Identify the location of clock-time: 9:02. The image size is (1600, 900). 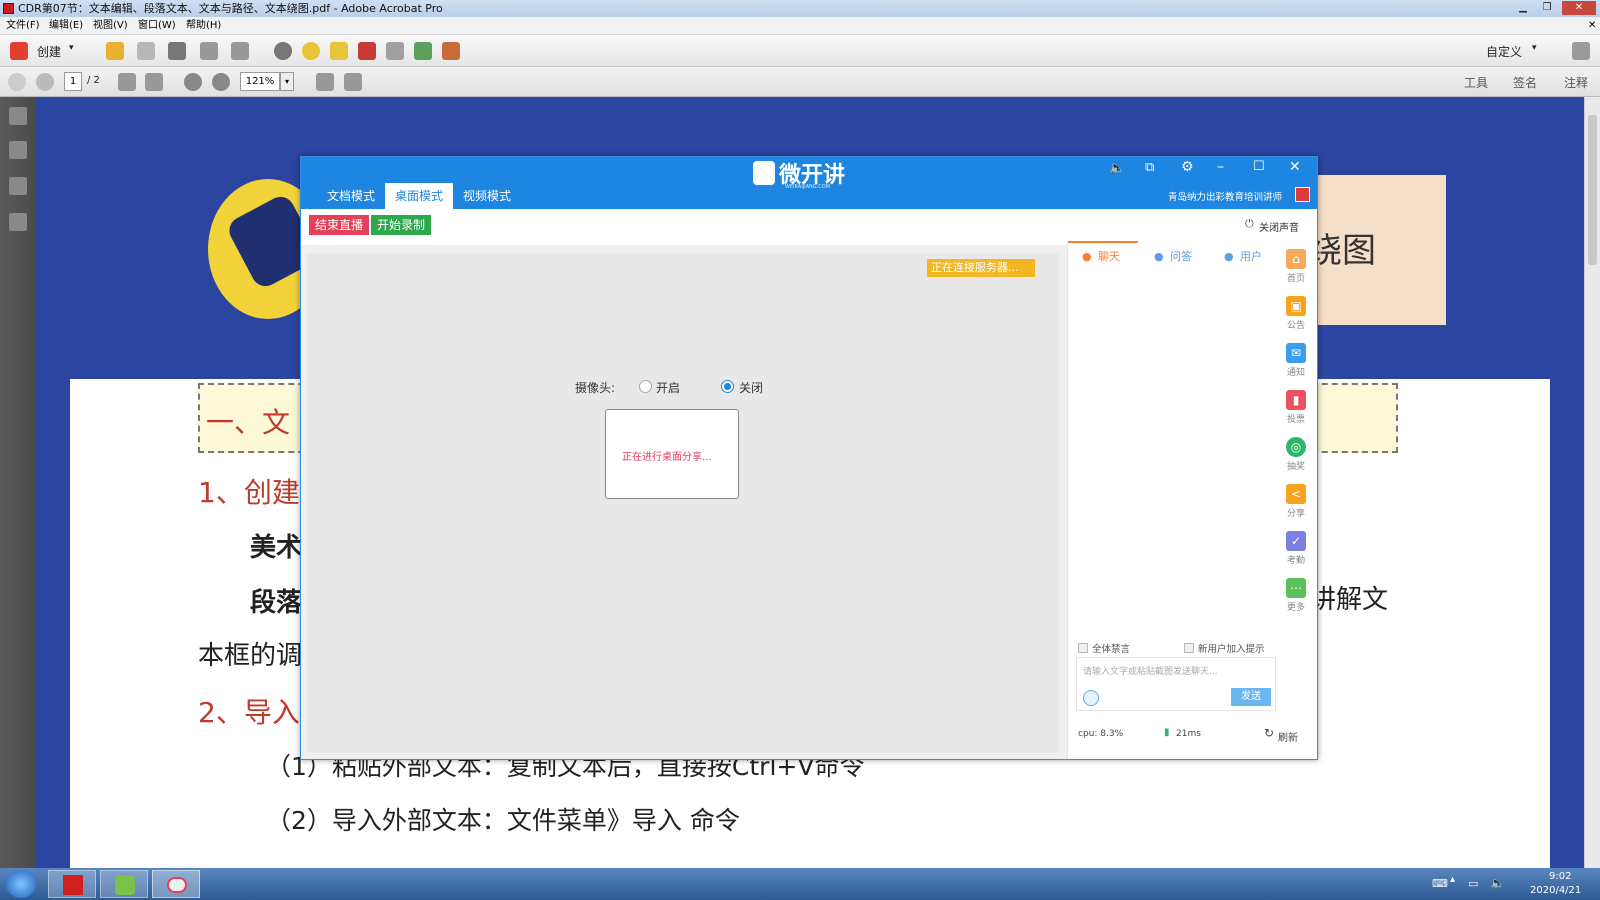
(1560, 876).